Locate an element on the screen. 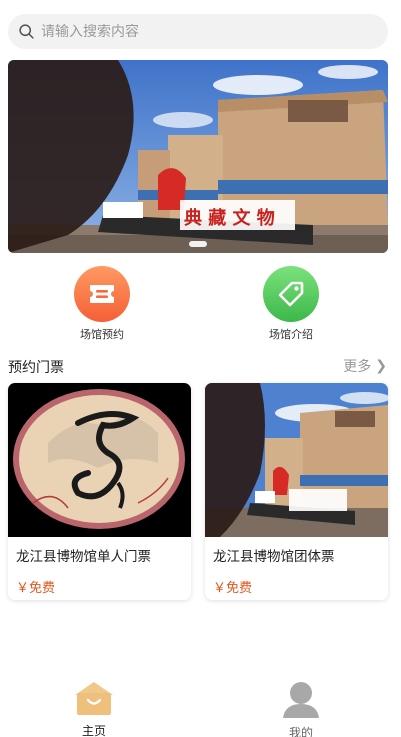 This screenshot has width=401, height=737. ticket-card: 龙江县博物馆单人门票 ￥免费 is located at coordinates (99, 491).